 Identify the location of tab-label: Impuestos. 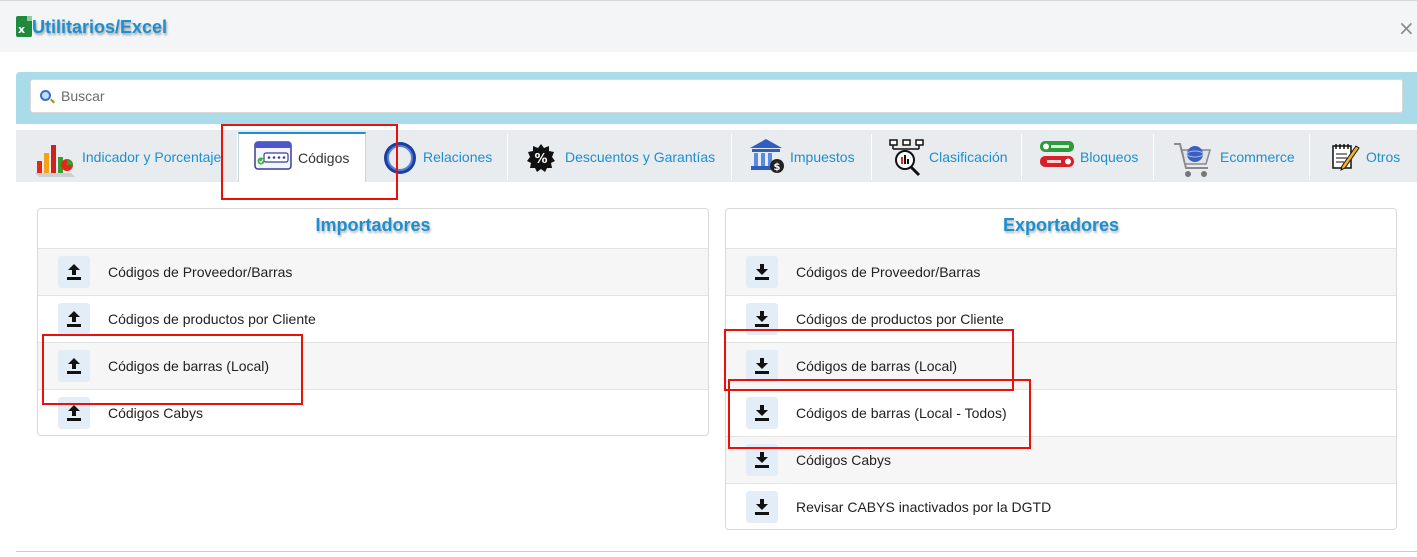
(822, 157).